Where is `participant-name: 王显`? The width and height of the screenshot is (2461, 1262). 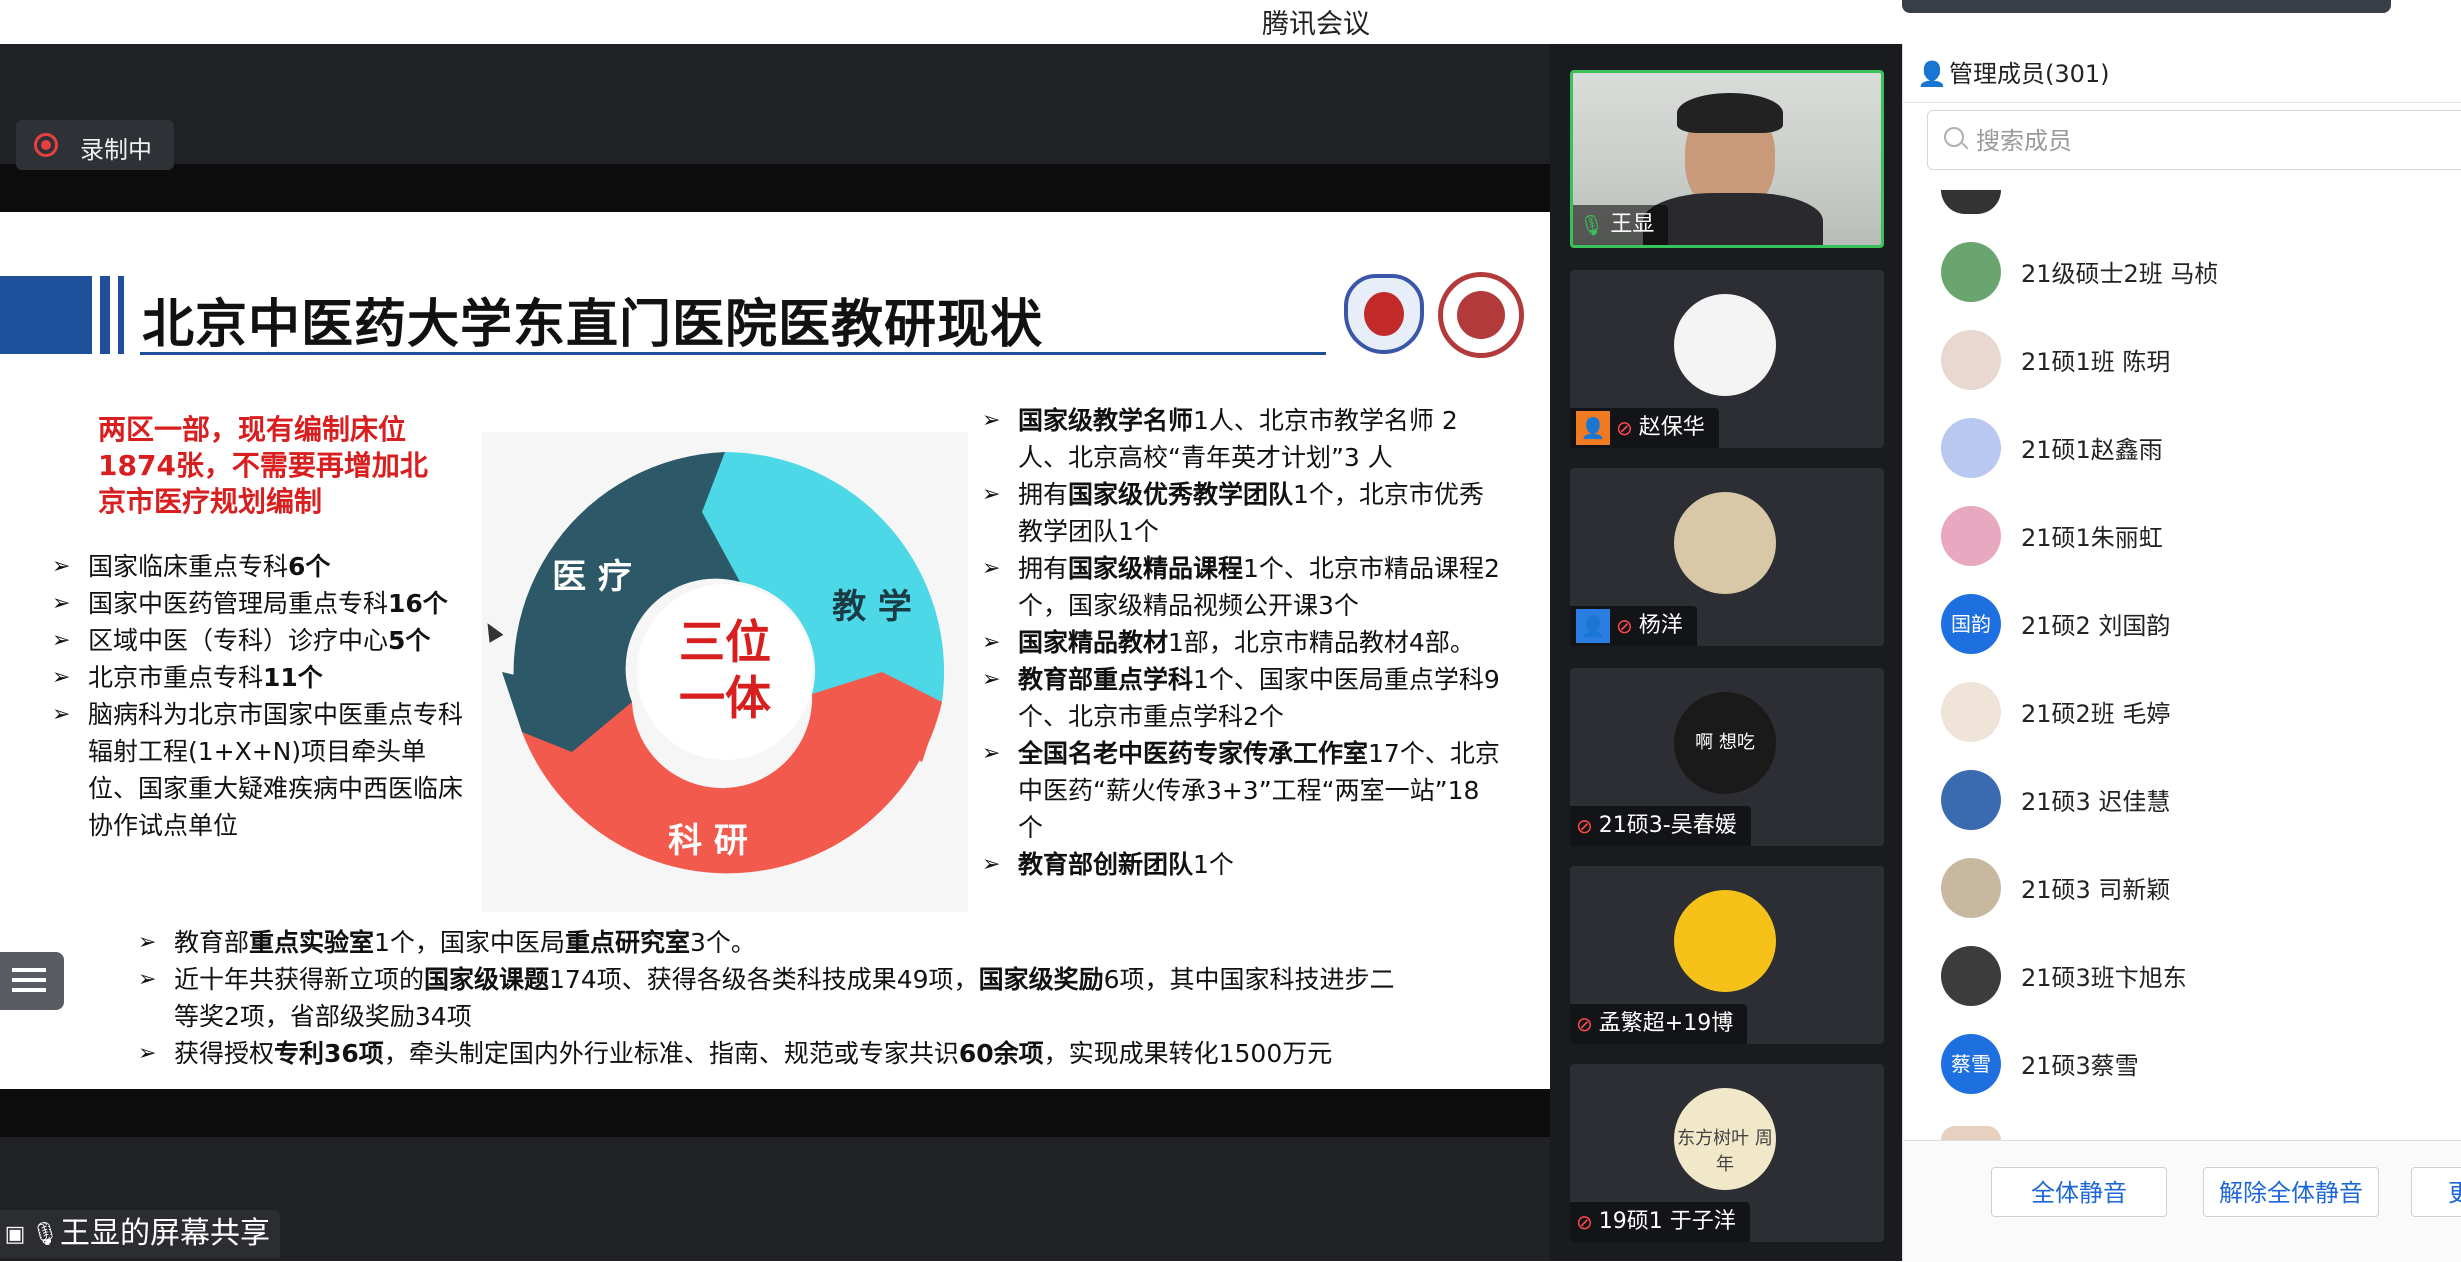
participant-name: 王显 is located at coordinates (1632, 224).